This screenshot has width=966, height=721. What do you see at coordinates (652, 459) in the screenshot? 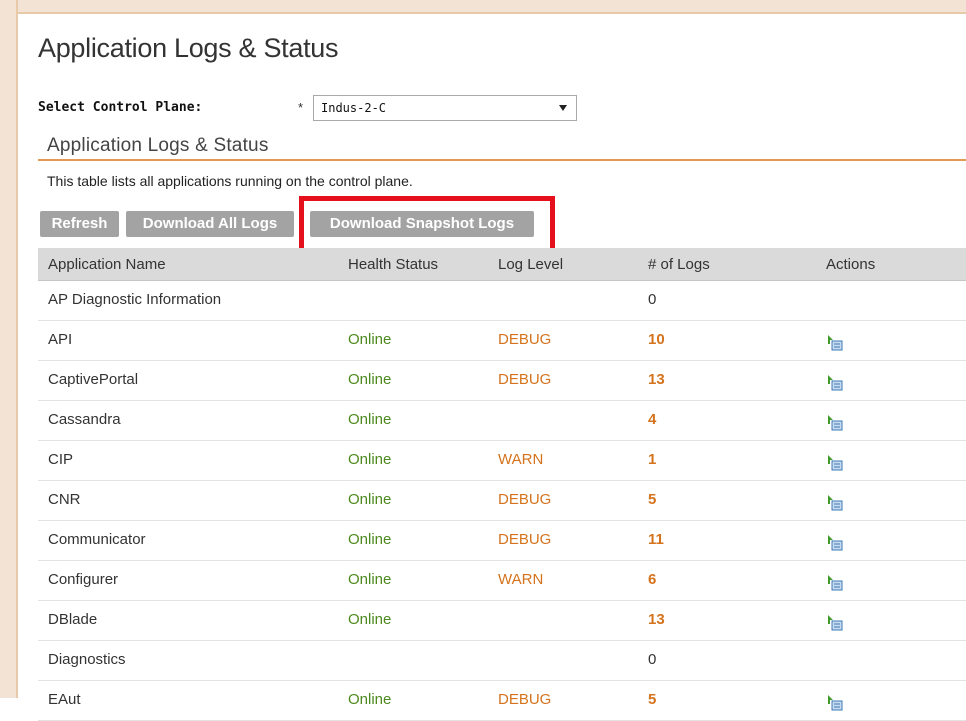
I see `num-logs-cell: 1` at bounding box center [652, 459].